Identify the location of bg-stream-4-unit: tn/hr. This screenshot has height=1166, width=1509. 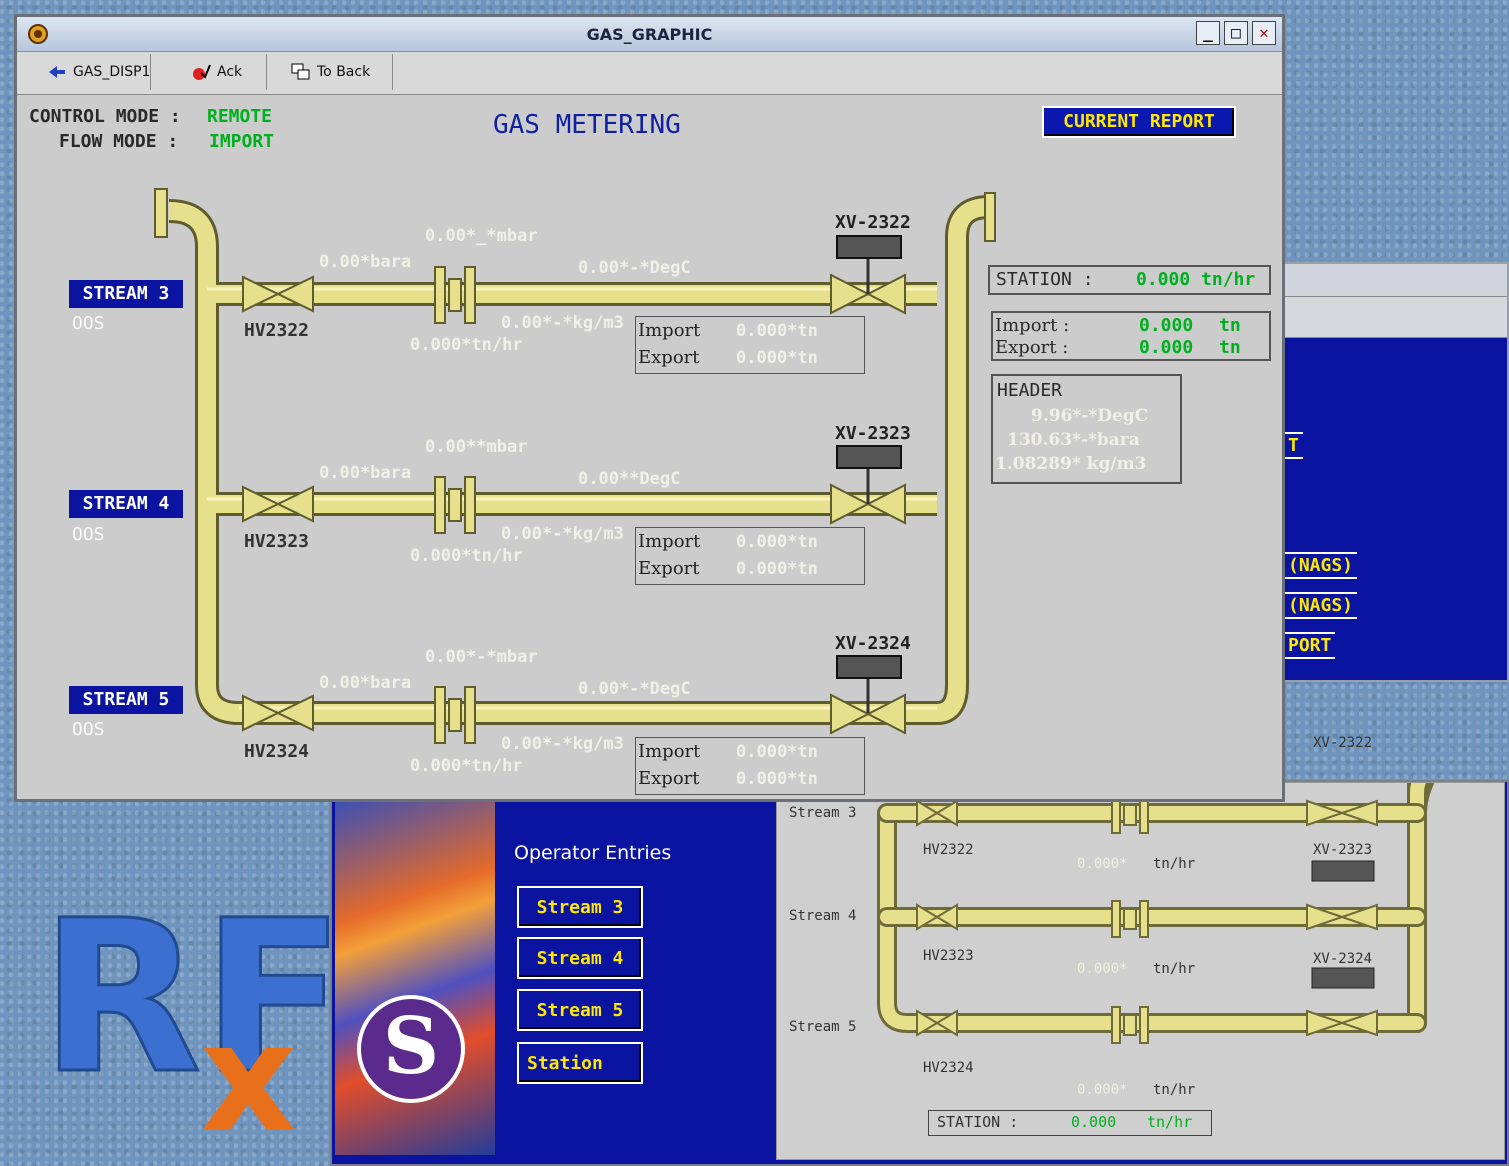
(1174, 969).